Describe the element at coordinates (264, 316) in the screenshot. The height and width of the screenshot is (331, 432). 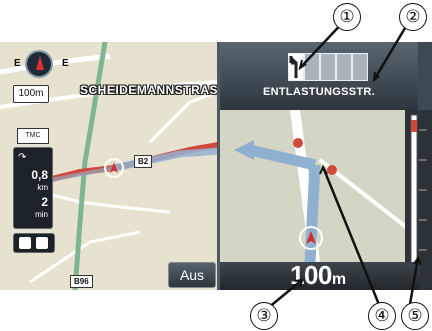
I see `callout-3: ③` at that location.